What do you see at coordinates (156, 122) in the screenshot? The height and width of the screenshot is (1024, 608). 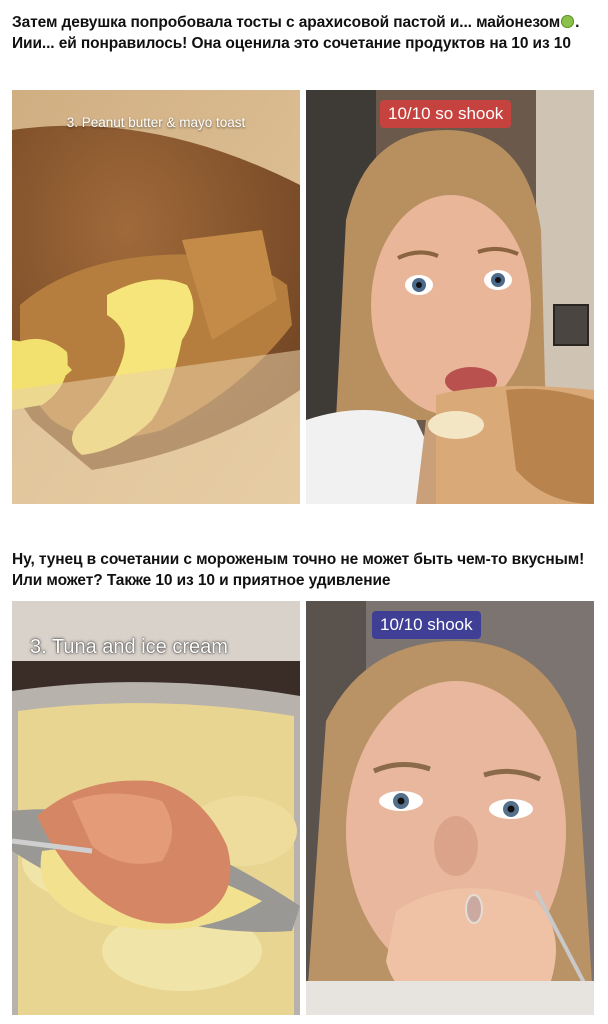 I see `photo-label-peanut-butter-mayo: 3. Peanut butter & mayo toast` at bounding box center [156, 122].